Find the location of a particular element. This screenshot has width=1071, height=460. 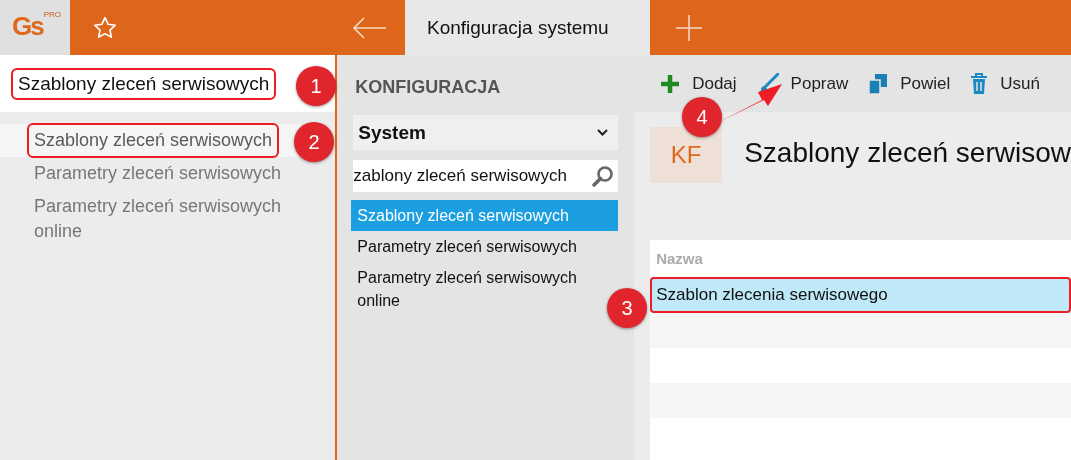

list-item: Parametry zleceń serwisowych is located at coordinates (467, 246).